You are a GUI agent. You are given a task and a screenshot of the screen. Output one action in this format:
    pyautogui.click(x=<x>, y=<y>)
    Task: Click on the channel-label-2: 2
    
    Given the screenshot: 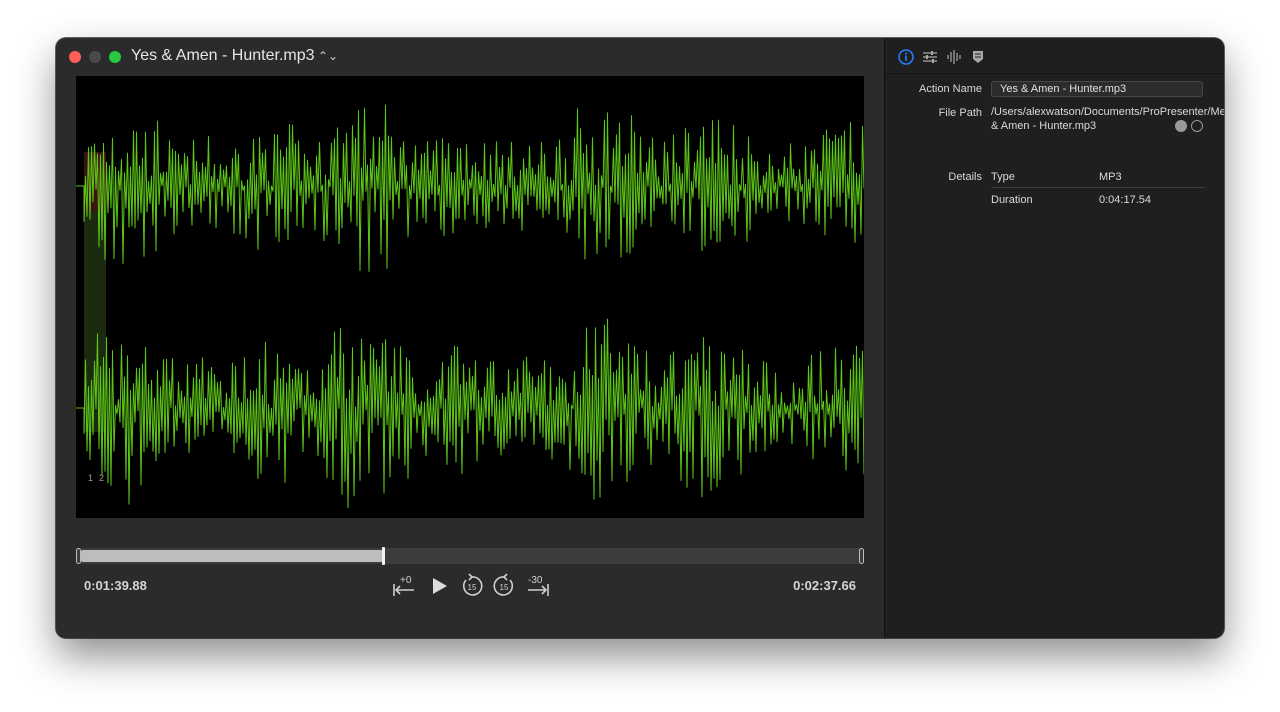 What is the action you would take?
    pyautogui.click(x=102, y=478)
    